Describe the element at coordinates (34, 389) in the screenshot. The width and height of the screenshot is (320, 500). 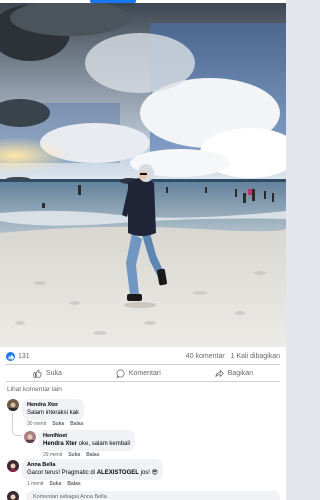
I see `view-more-comments-link: Lihat komentar lain` at that location.